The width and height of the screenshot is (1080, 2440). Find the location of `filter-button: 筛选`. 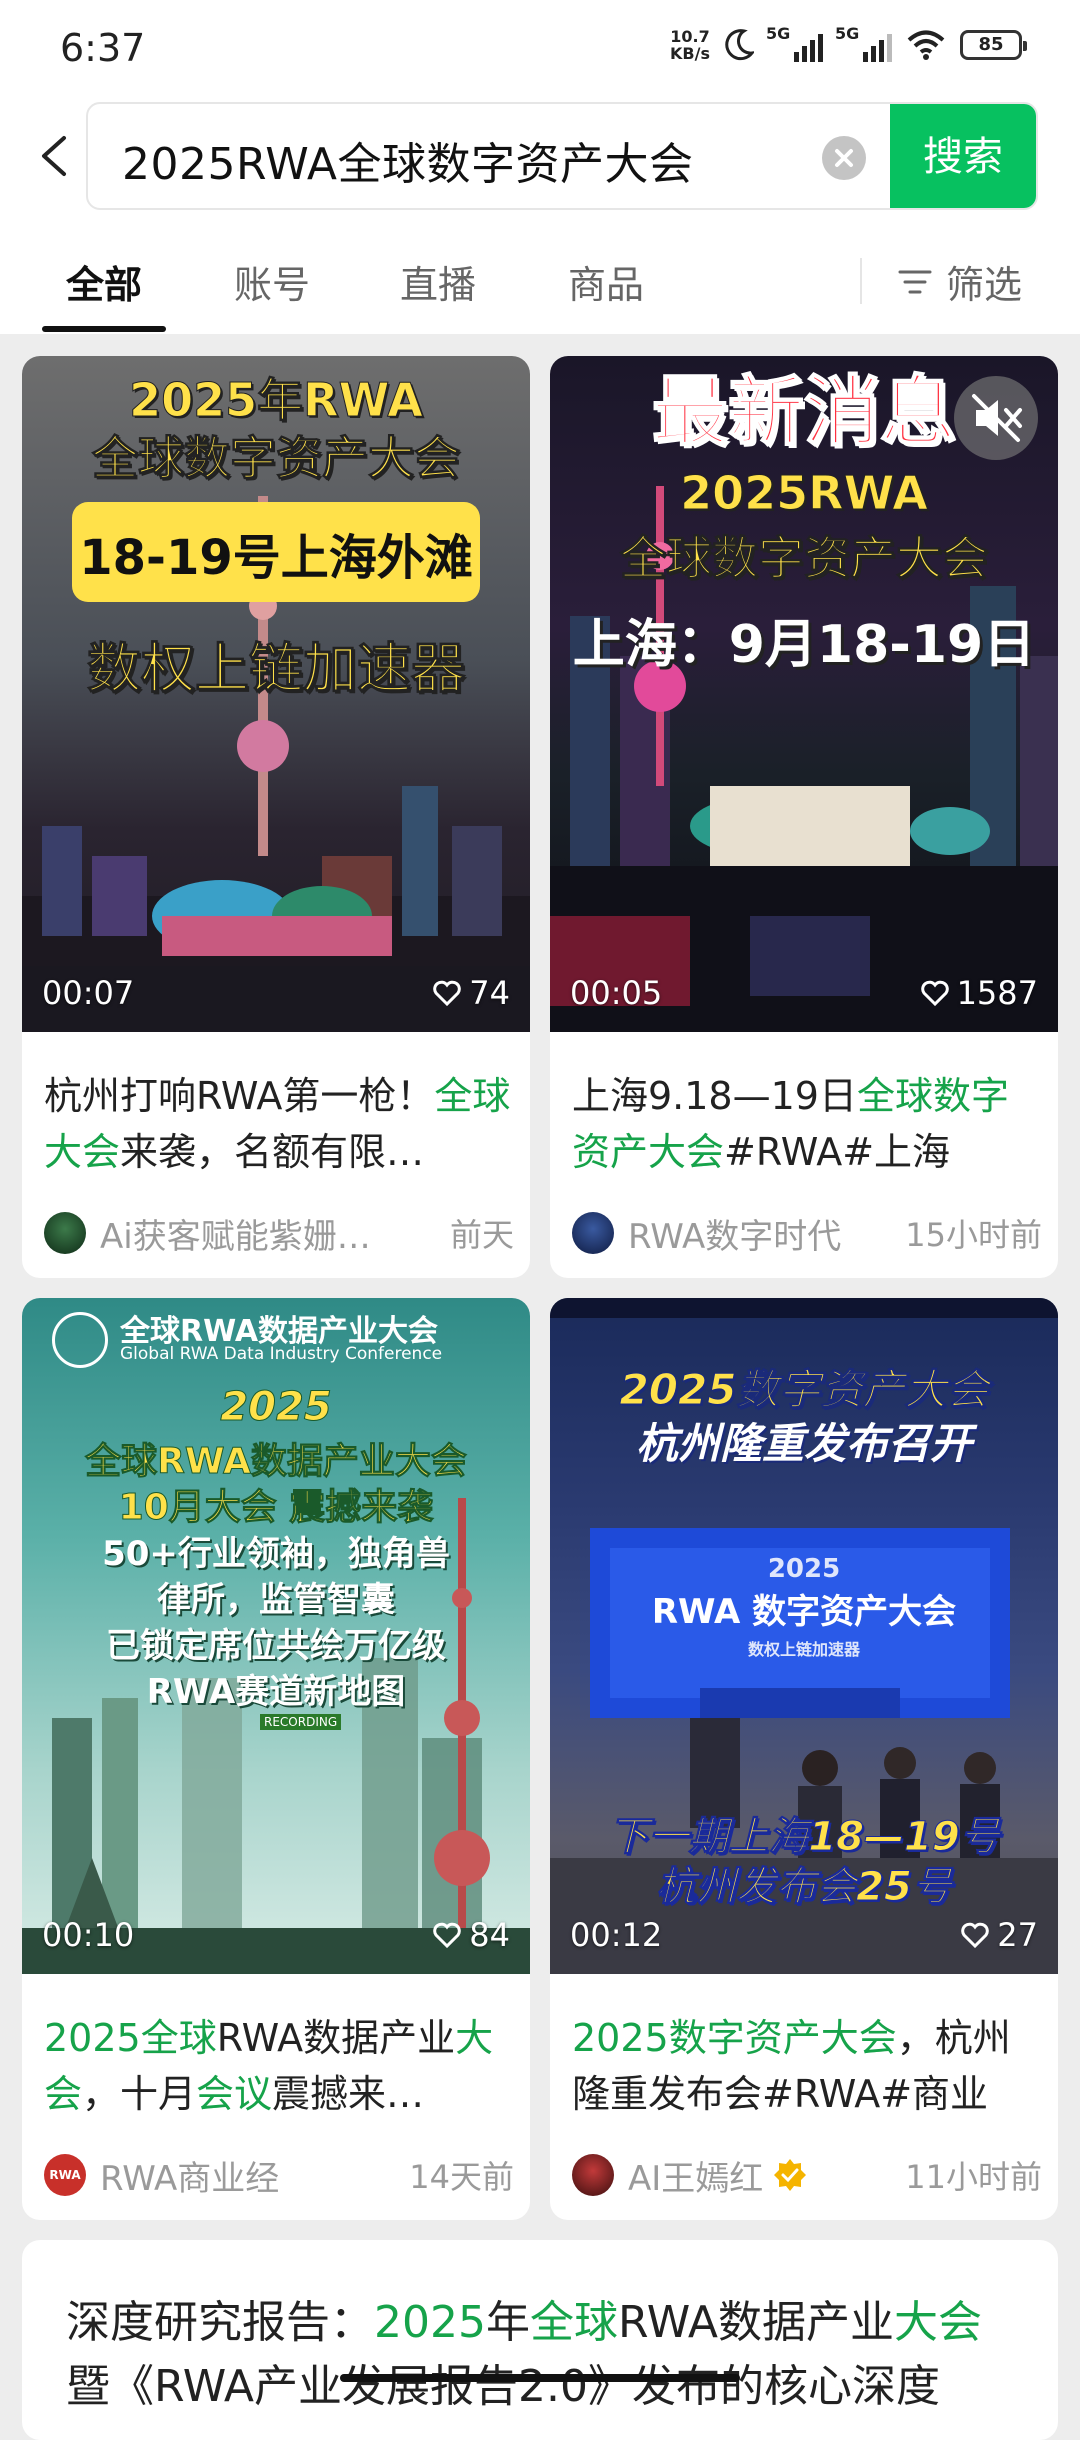

filter-button: 筛选 is located at coordinates (960, 281).